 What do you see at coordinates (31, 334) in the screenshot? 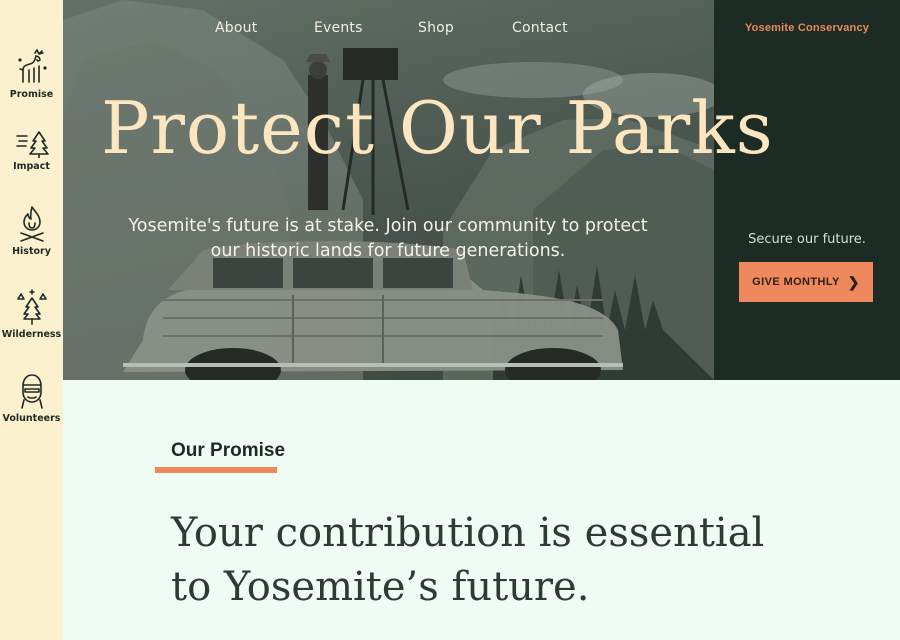
I see `sidebar-item-label: Wilderness` at bounding box center [31, 334].